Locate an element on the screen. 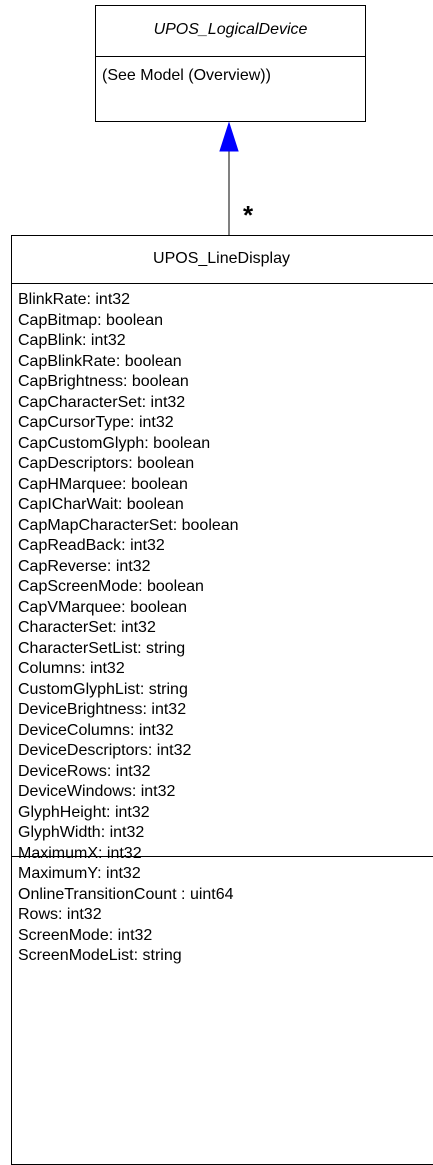  attribute-item: CharacterSet: int32 is located at coordinates (87, 627).